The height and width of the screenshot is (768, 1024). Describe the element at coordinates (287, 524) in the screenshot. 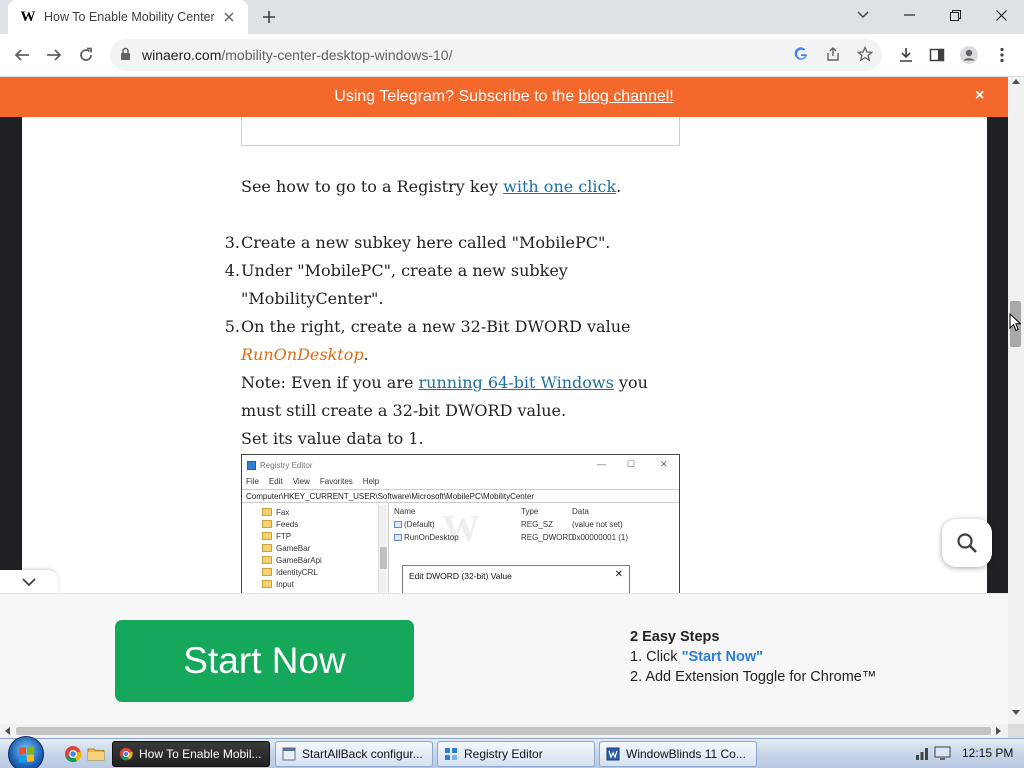

I see `tree-folder-label: Feeds` at that location.